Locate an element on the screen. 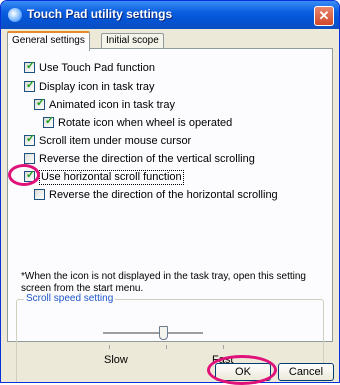 Image resolution: width=340 pixels, height=385 pixels. scroll-speed-slider-thumb is located at coordinates (163, 333).